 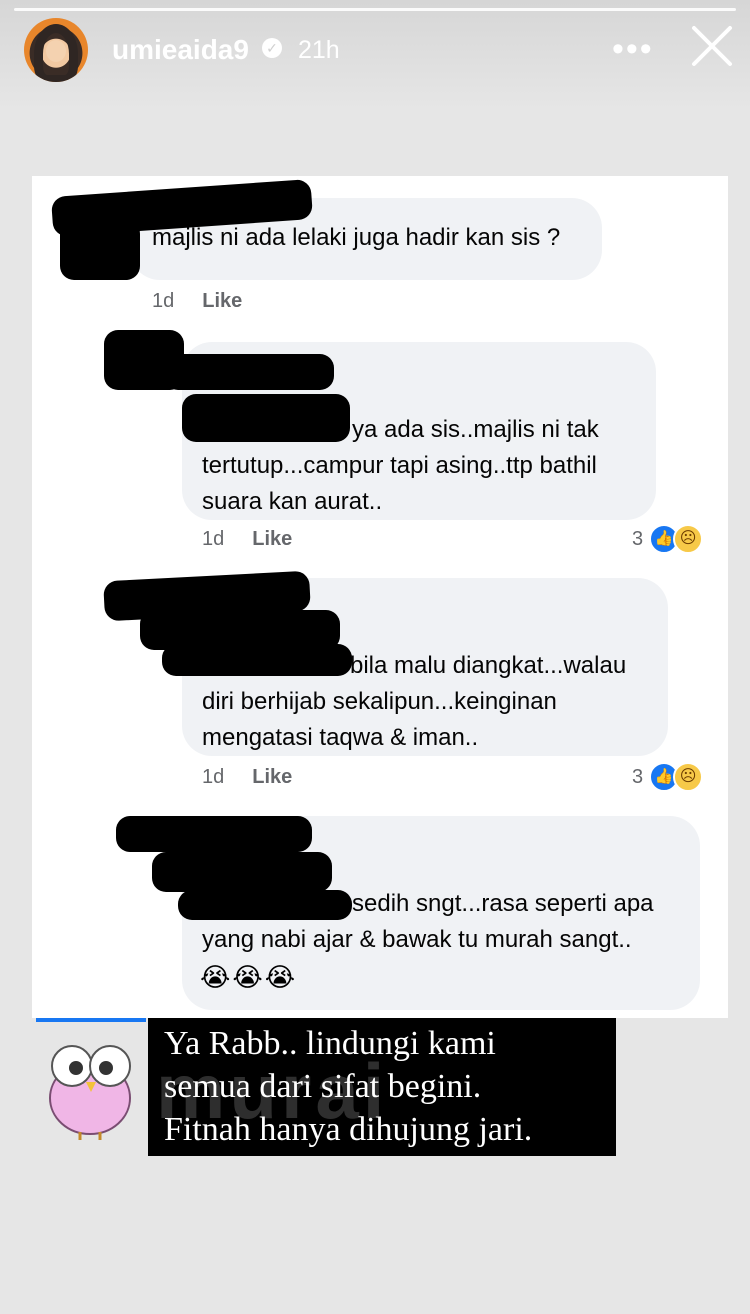 What do you see at coordinates (375, 9) in the screenshot?
I see `story-progress-bar` at bounding box center [375, 9].